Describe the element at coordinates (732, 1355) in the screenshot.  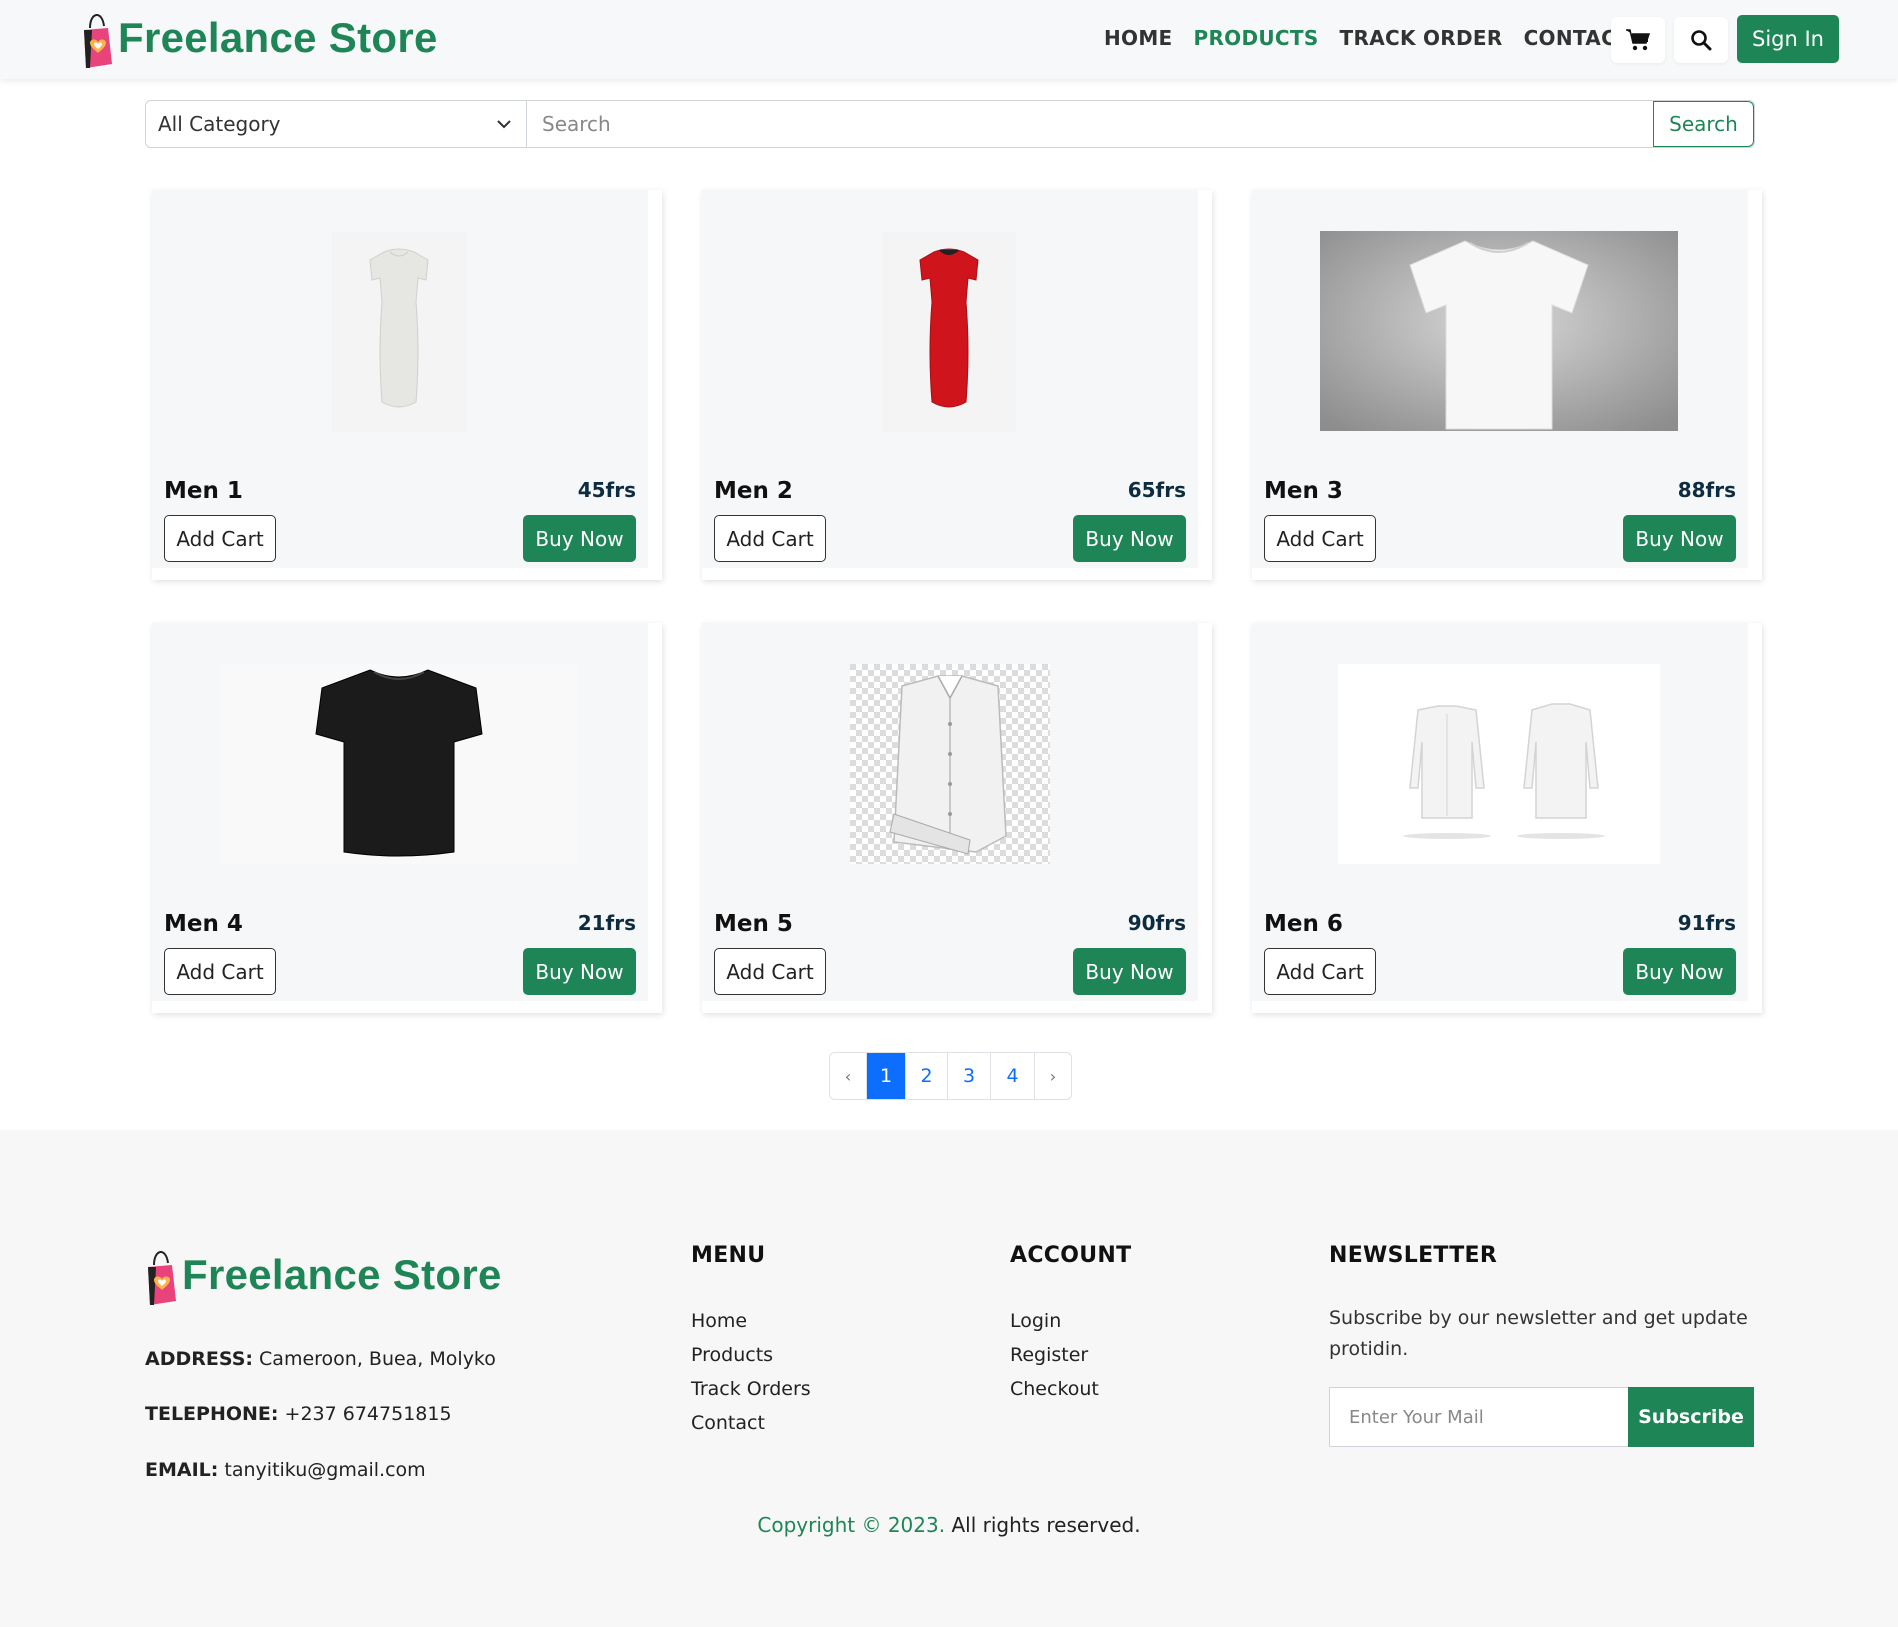
I see `footer-link-products: Products` at that location.